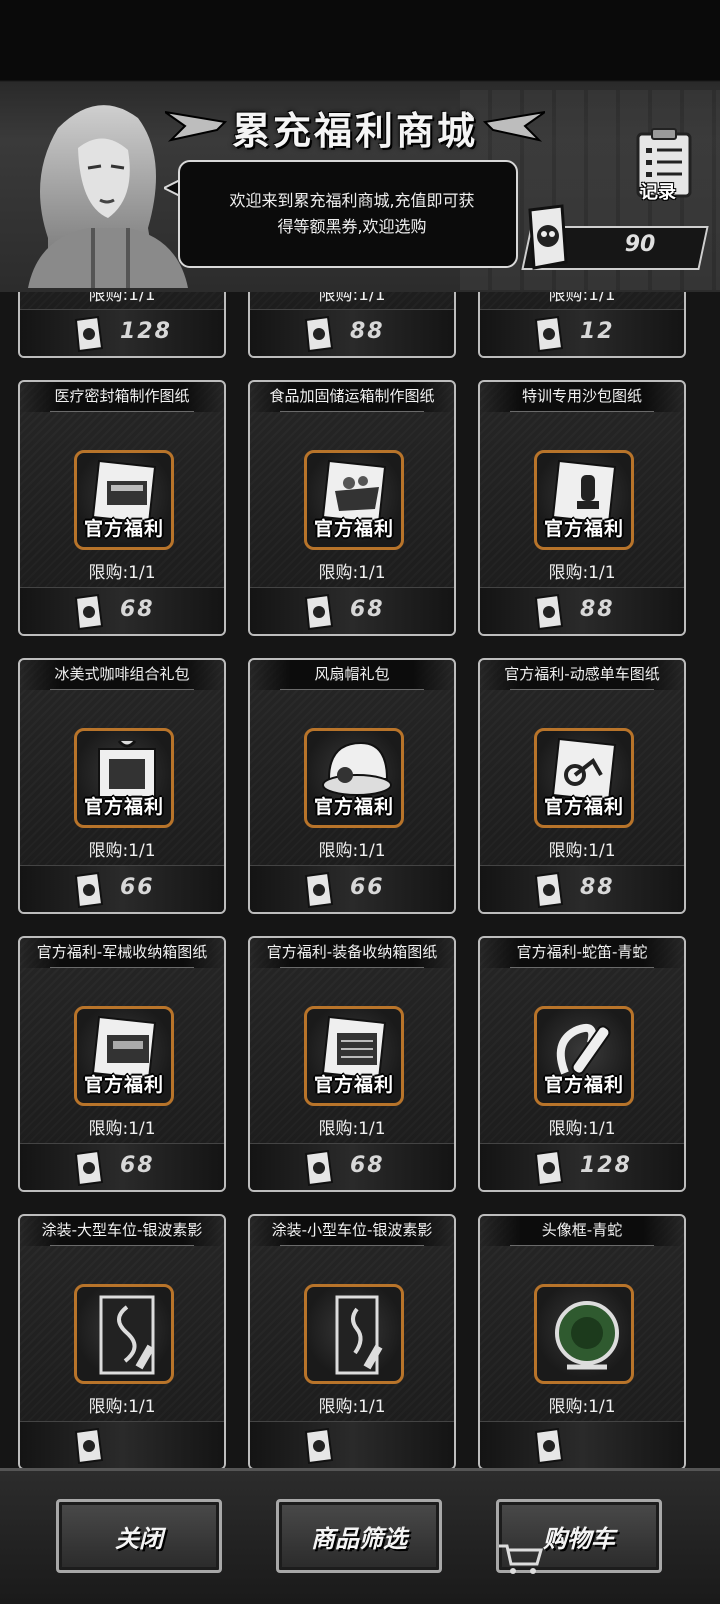 This screenshot has width=720, height=1604. I want to click on welcome-text-line2: 得等额黑券,欢迎选购, so click(352, 226).